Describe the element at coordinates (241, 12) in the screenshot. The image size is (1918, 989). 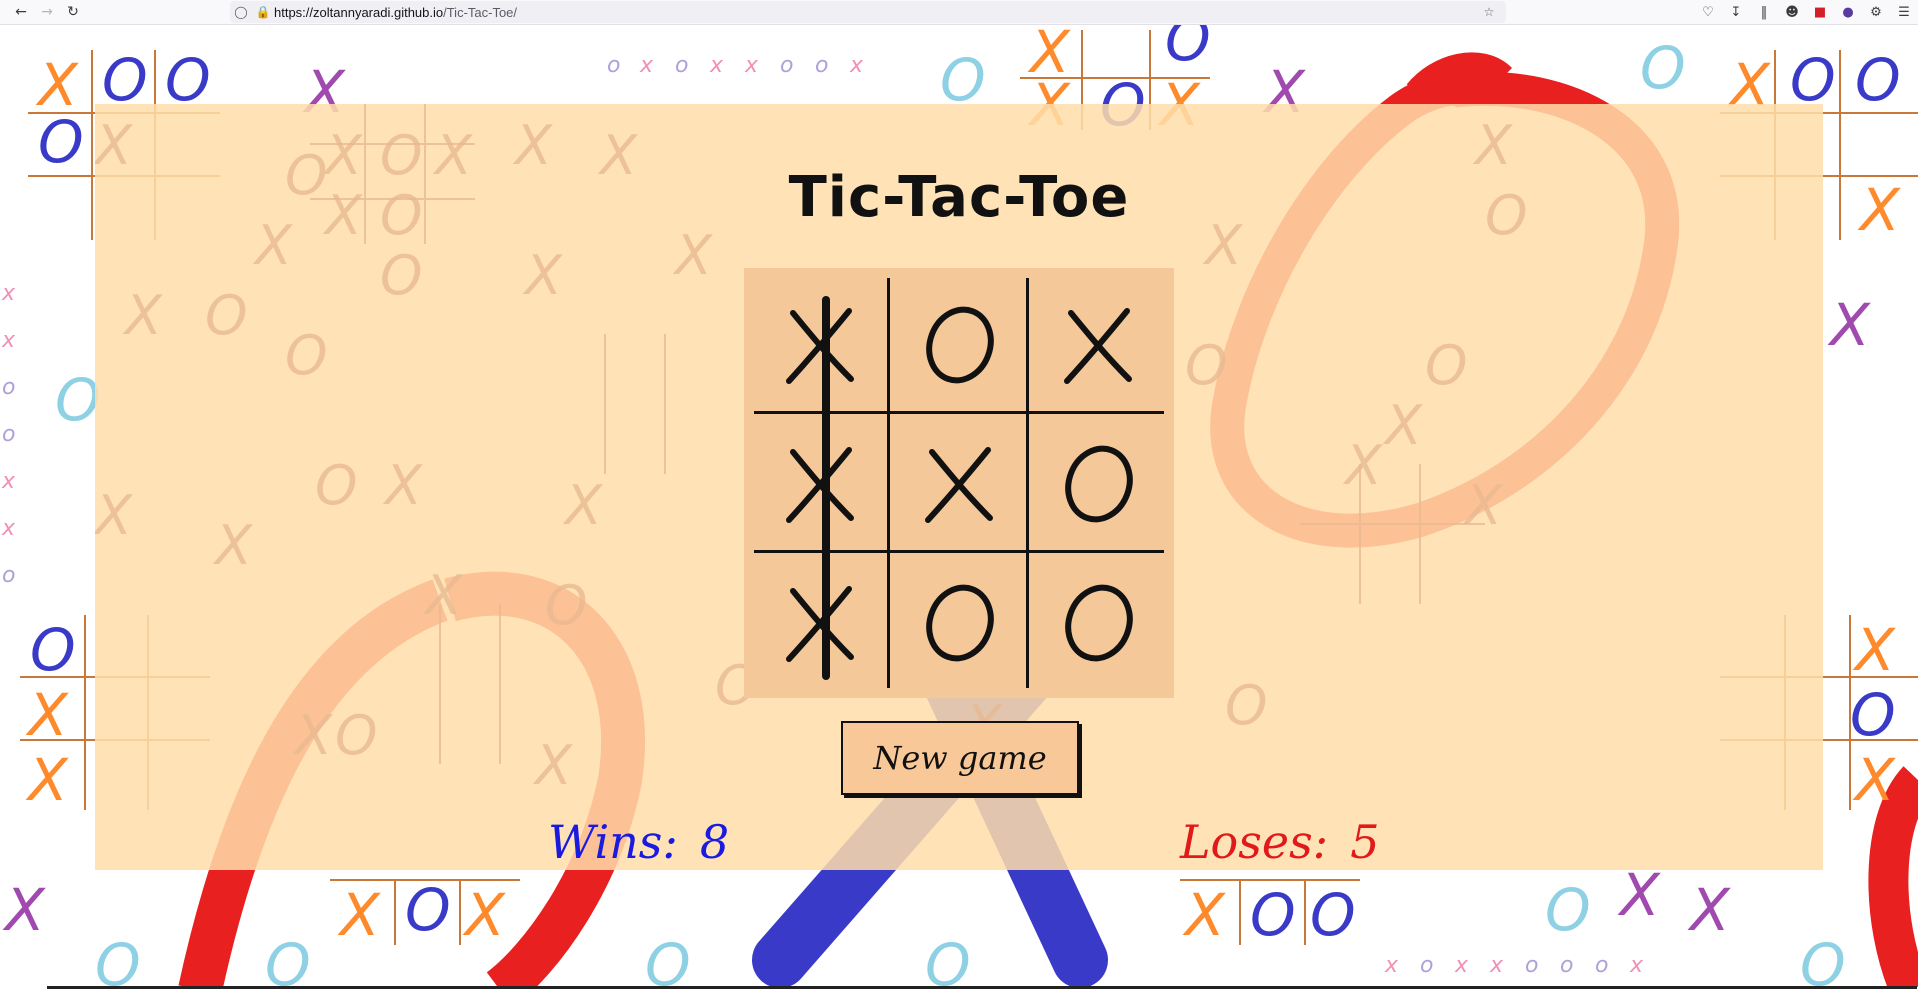
I see `shield-icon: ◯` at that location.